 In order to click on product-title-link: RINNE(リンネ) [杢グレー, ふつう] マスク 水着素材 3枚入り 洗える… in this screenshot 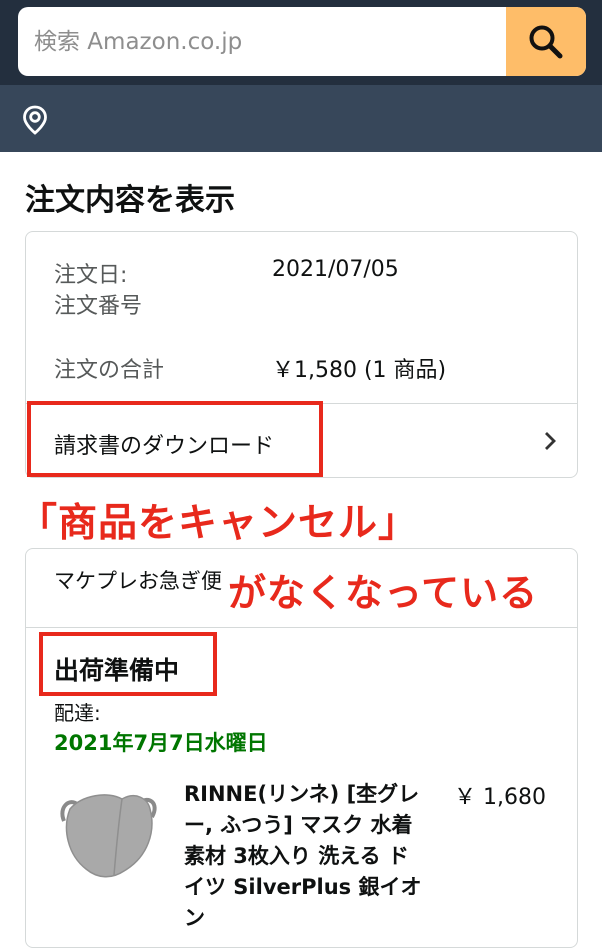, I will do `click(304, 856)`.